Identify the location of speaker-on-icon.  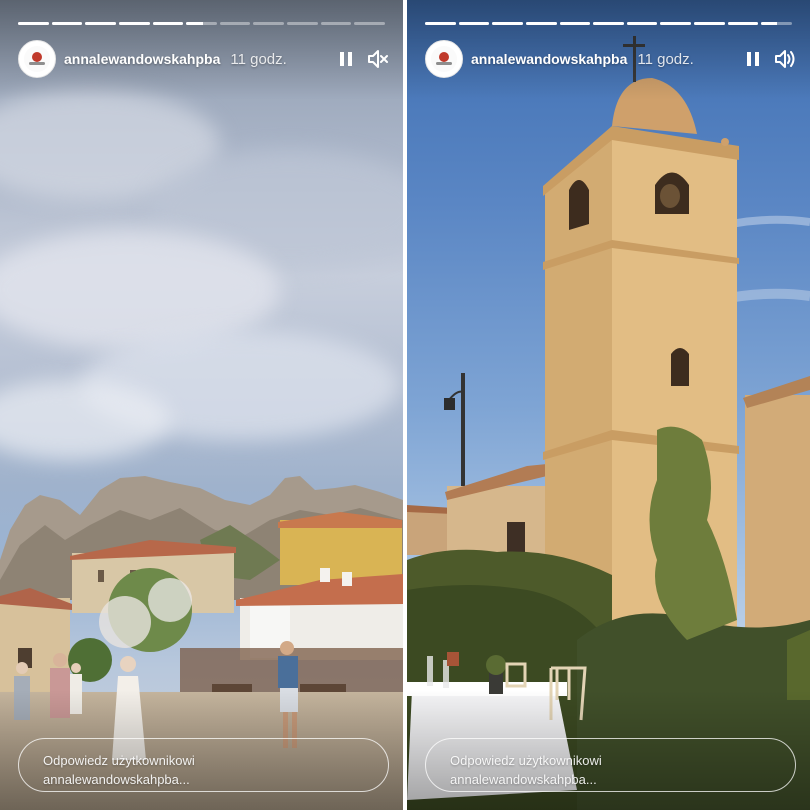
(785, 59).